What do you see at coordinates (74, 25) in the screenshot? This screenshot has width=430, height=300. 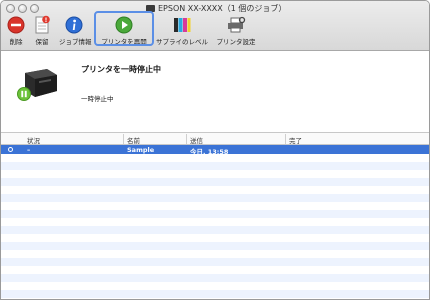 I see `info-icon` at bounding box center [74, 25].